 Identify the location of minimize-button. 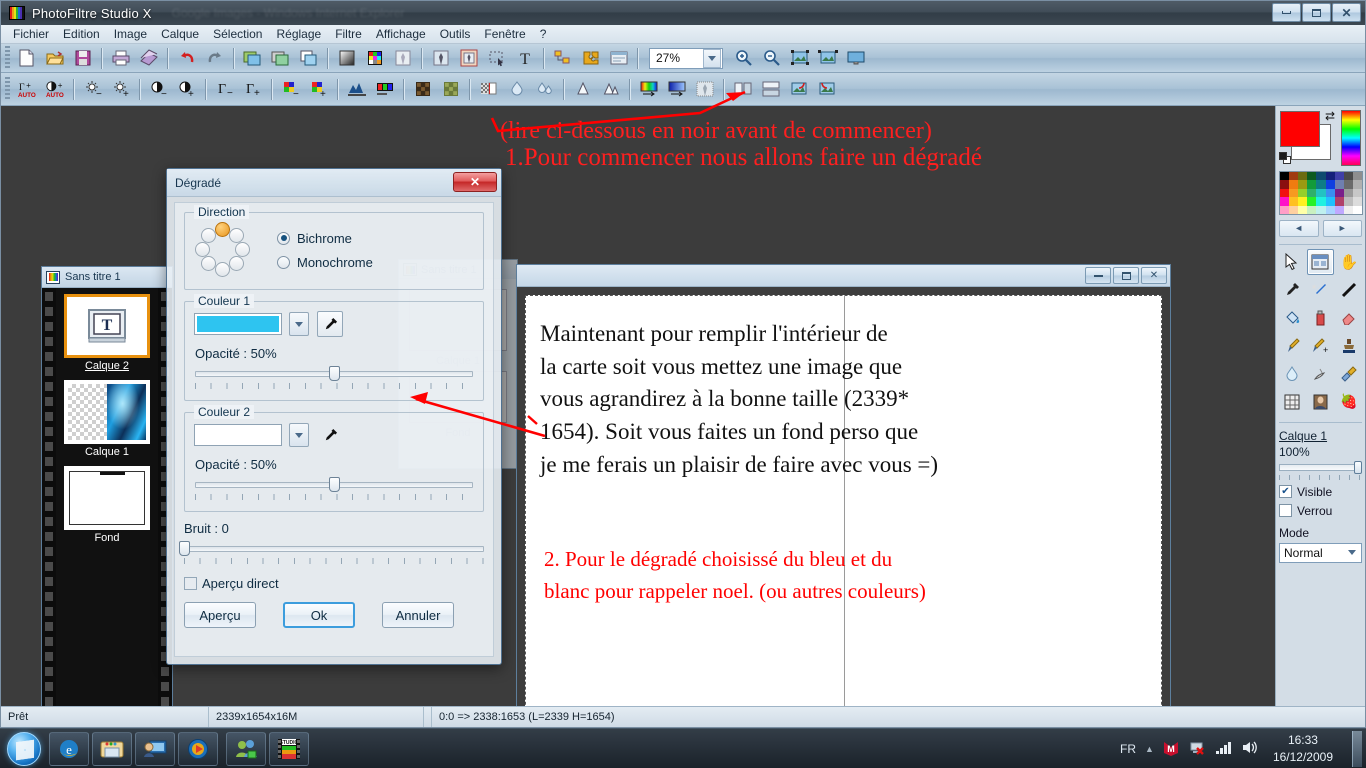
(1286, 12).